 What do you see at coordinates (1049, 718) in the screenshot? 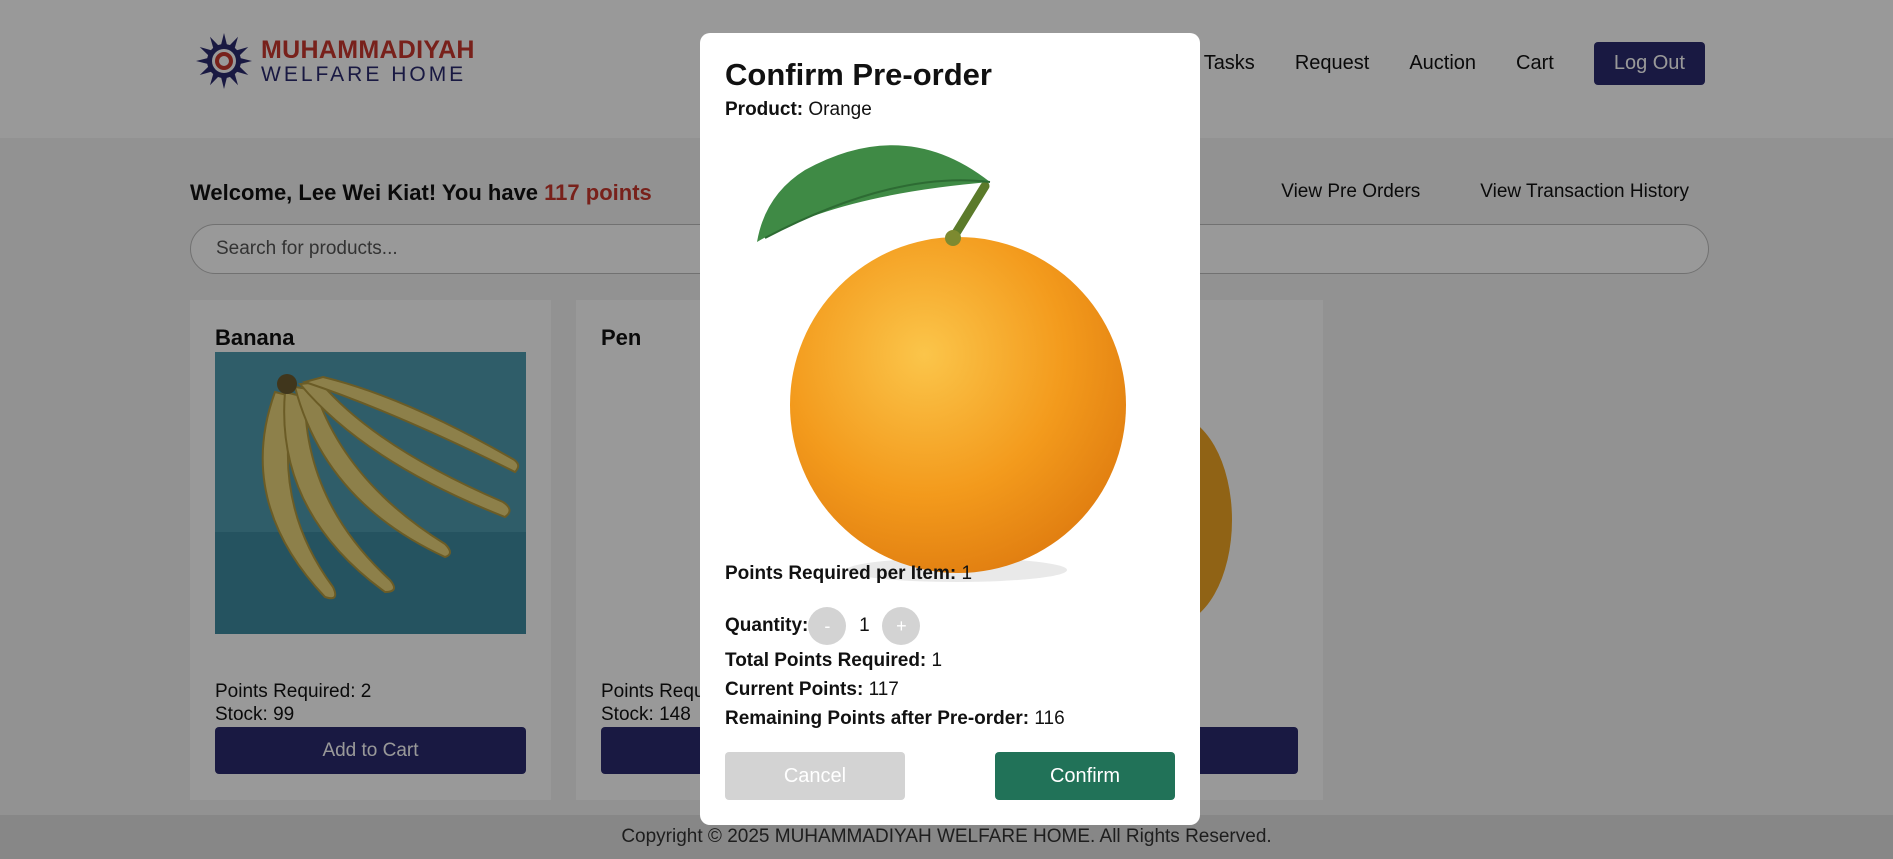
I see `remaining-points-value: 116` at bounding box center [1049, 718].